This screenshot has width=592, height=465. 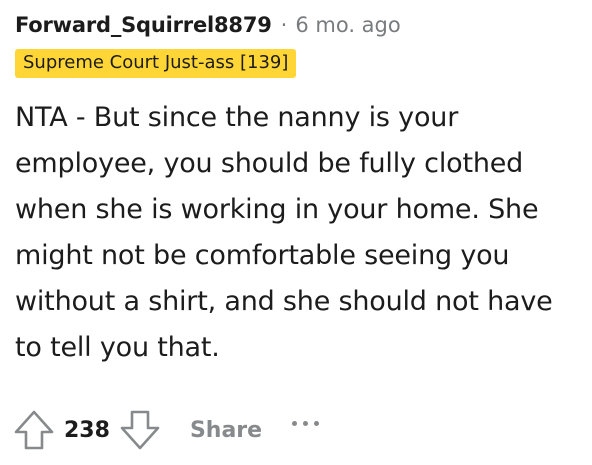 What do you see at coordinates (87, 430) in the screenshot?
I see `vote-score: 238` at bounding box center [87, 430].